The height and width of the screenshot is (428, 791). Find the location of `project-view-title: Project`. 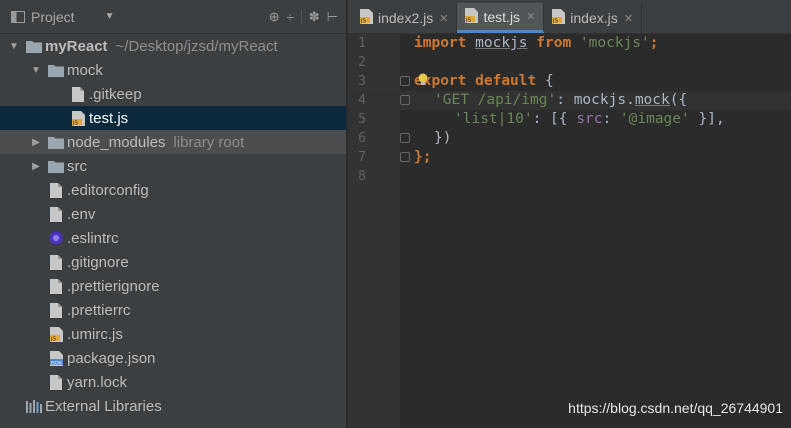

project-view-title: Project is located at coordinates (53, 17).